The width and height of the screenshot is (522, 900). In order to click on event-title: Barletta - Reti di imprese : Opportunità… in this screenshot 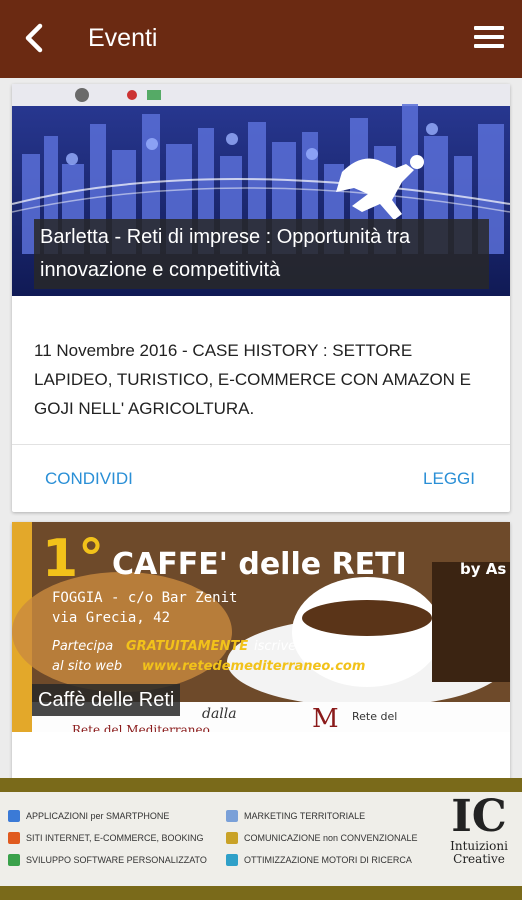, I will do `click(261, 254)`.